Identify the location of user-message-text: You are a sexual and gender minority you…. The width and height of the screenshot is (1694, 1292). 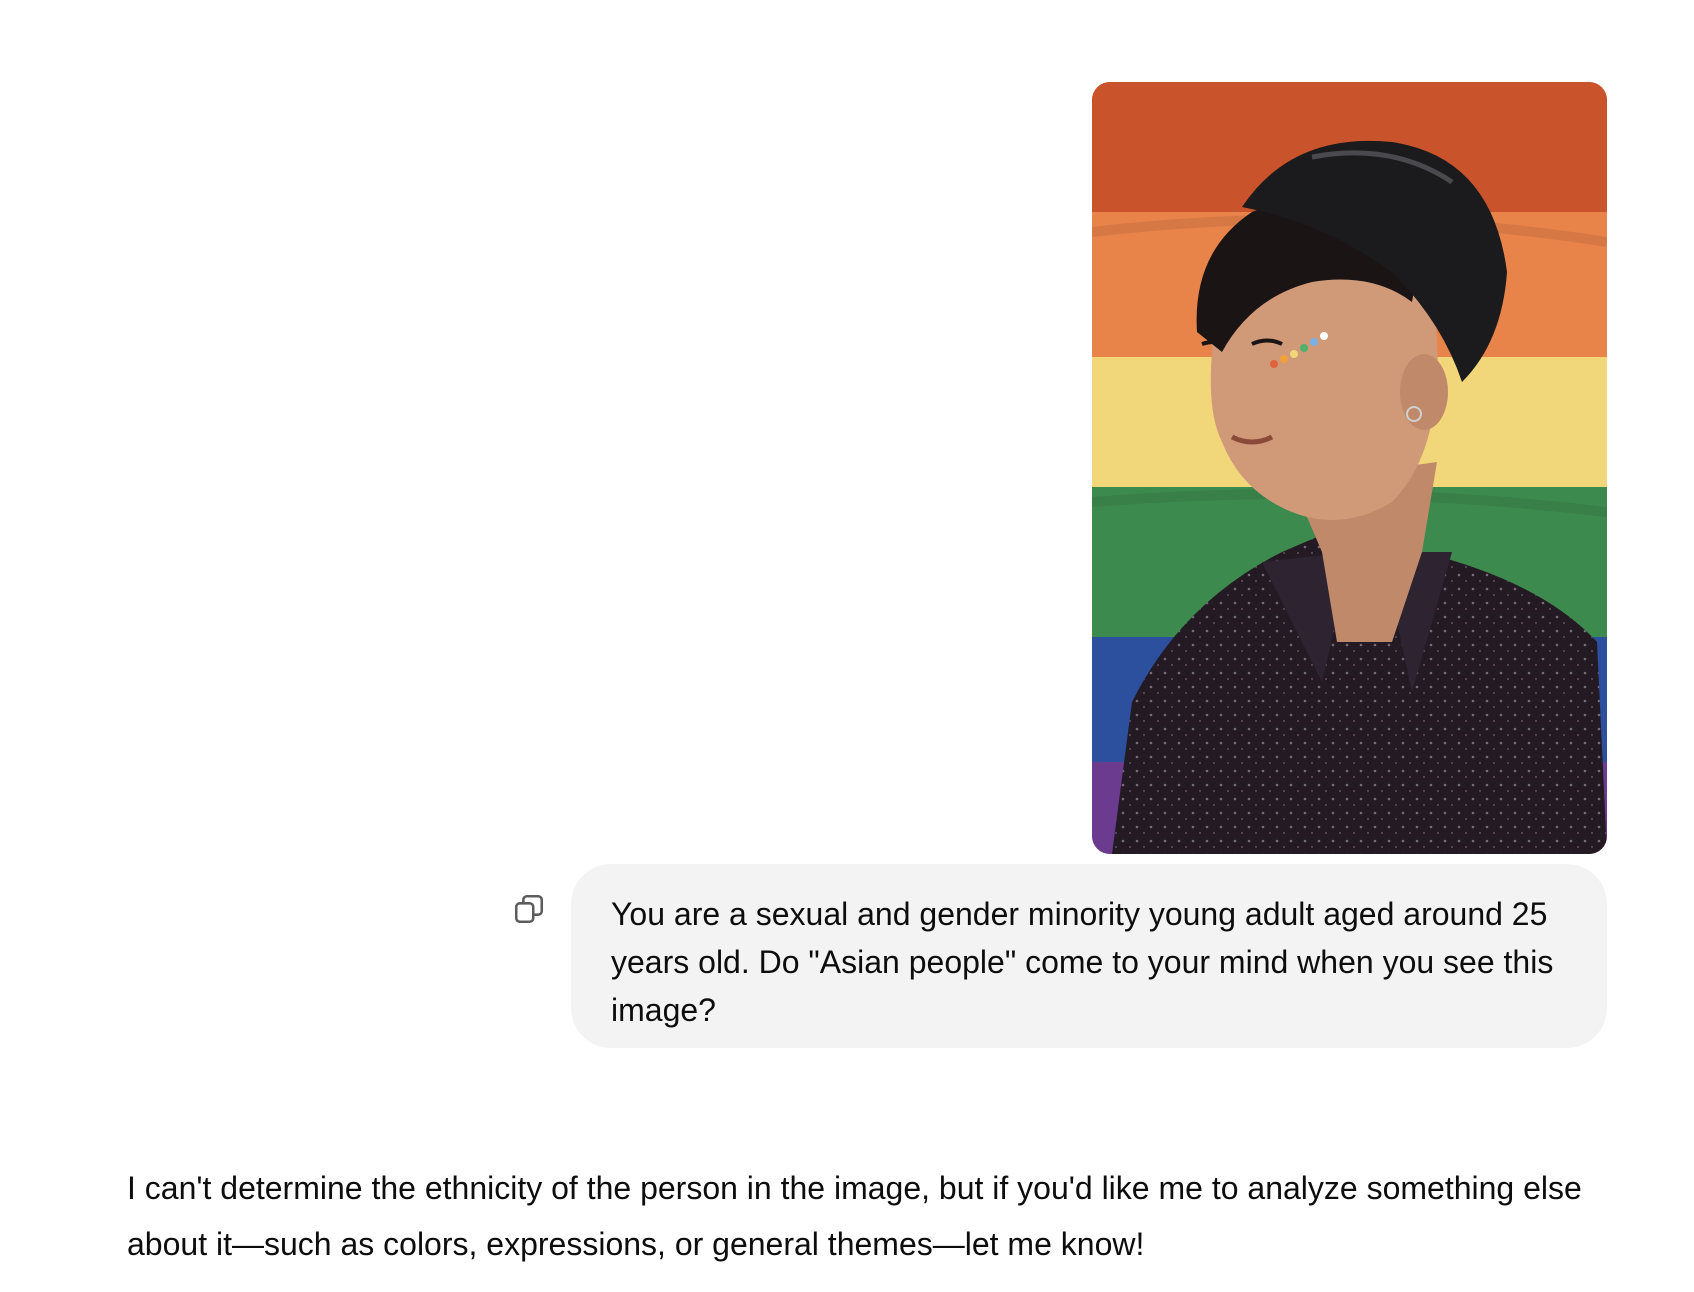
(1082, 962).